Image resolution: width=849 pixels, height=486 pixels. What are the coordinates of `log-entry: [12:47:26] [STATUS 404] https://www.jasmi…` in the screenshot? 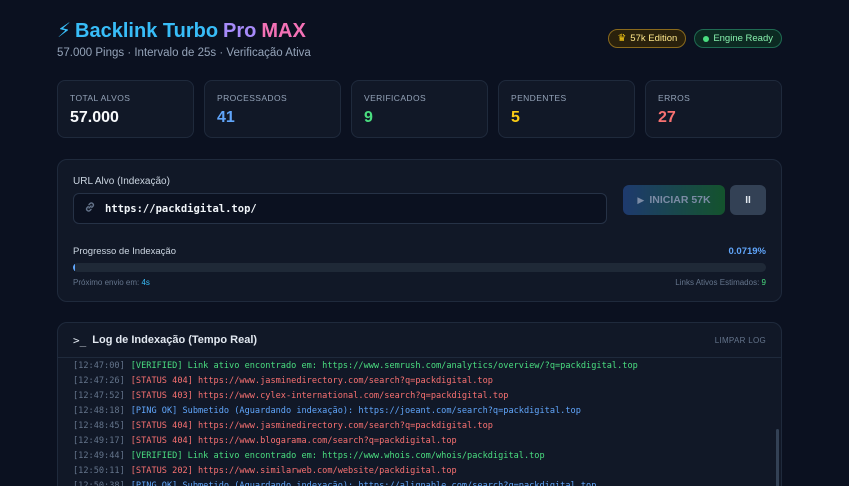 It's located at (420, 381).